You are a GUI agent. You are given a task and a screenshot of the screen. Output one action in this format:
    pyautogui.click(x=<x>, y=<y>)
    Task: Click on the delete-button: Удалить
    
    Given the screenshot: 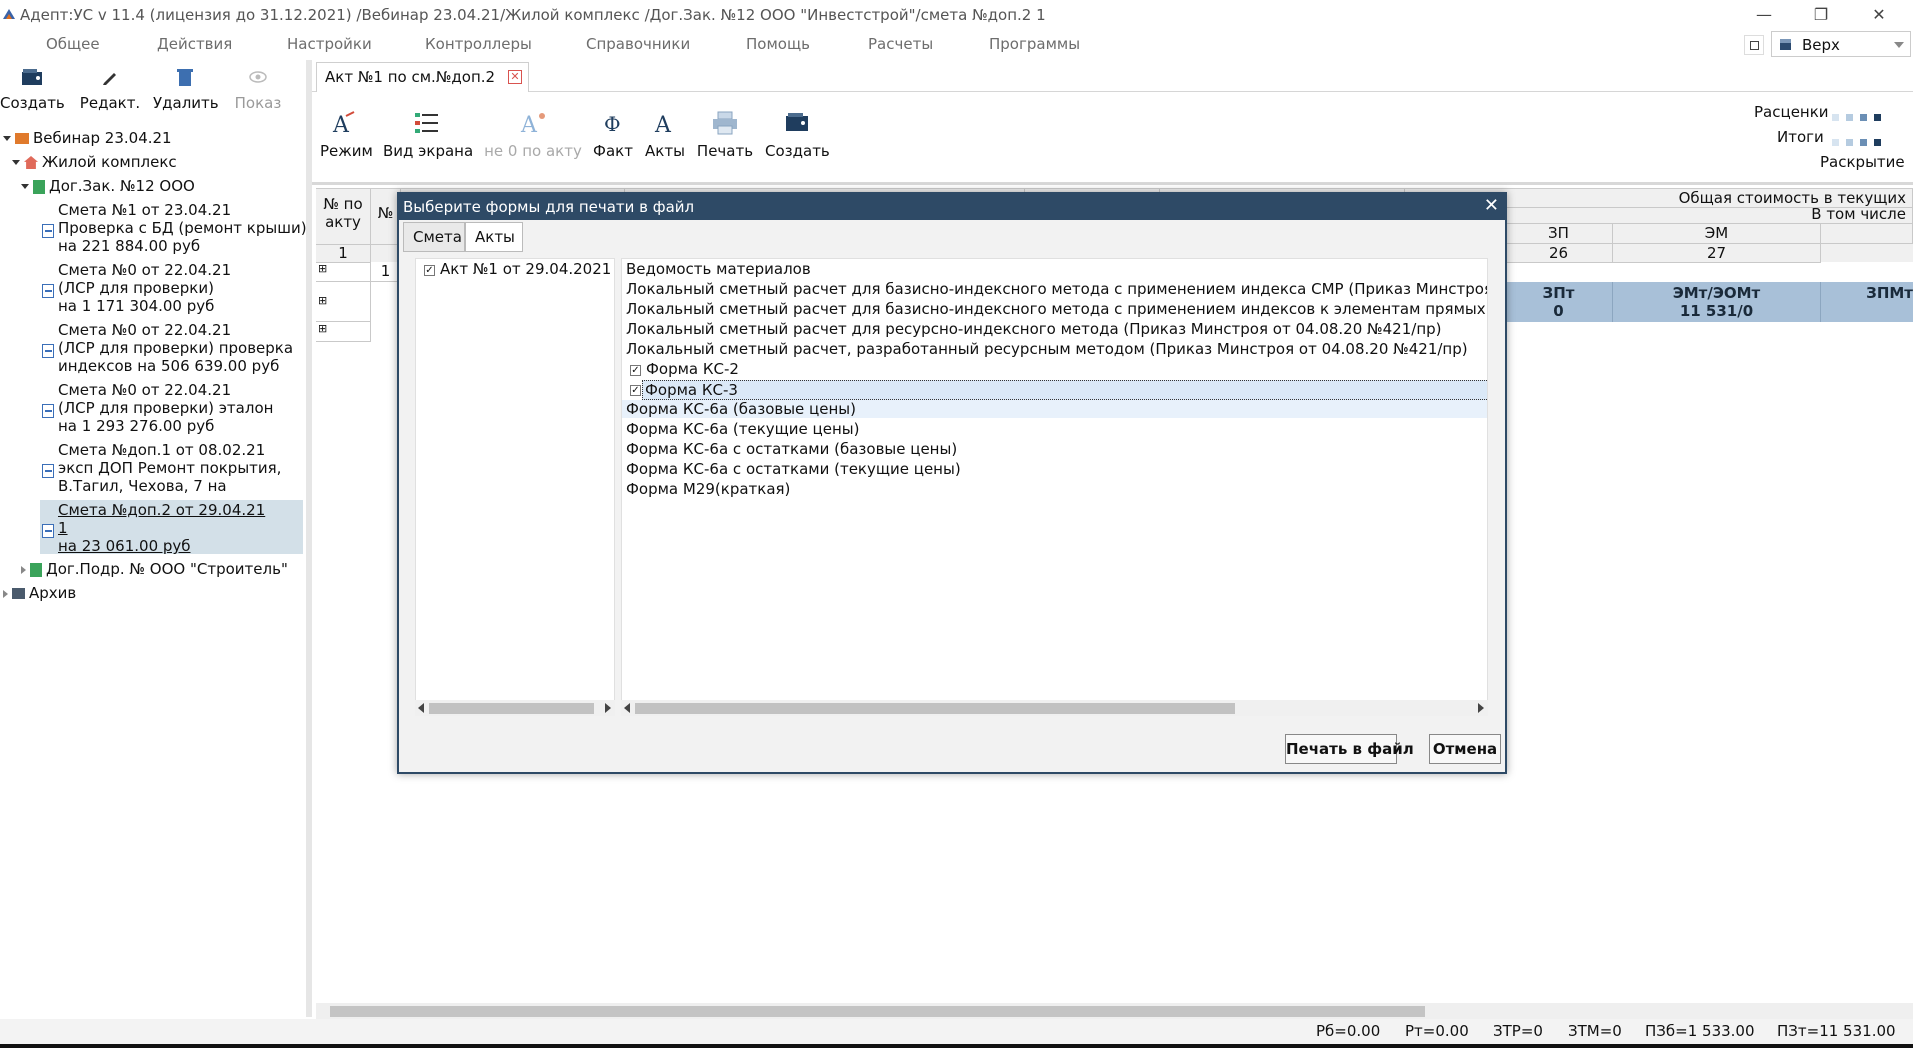 What is the action you would take?
    pyautogui.click(x=186, y=90)
    